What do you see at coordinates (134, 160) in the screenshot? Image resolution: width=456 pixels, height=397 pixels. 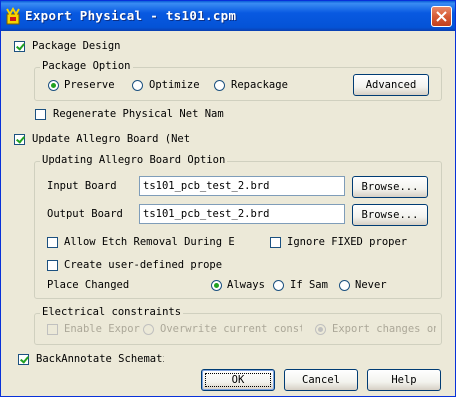 I see `updating-board-option-legend: Updating Allegro Board Option` at bounding box center [134, 160].